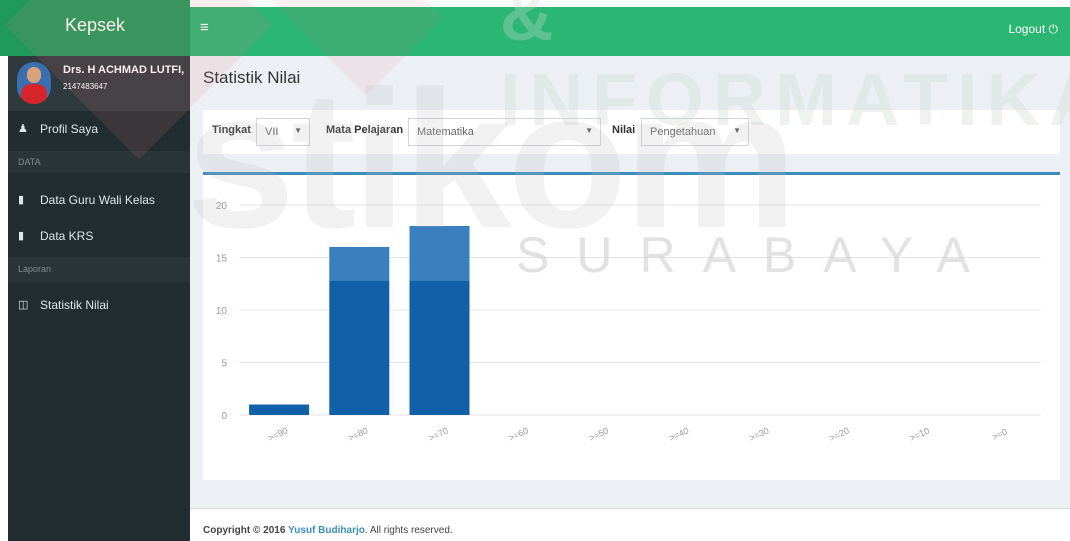  What do you see at coordinates (224, 416) in the screenshot?
I see `y-tick-label: 0` at bounding box center [224, 416].